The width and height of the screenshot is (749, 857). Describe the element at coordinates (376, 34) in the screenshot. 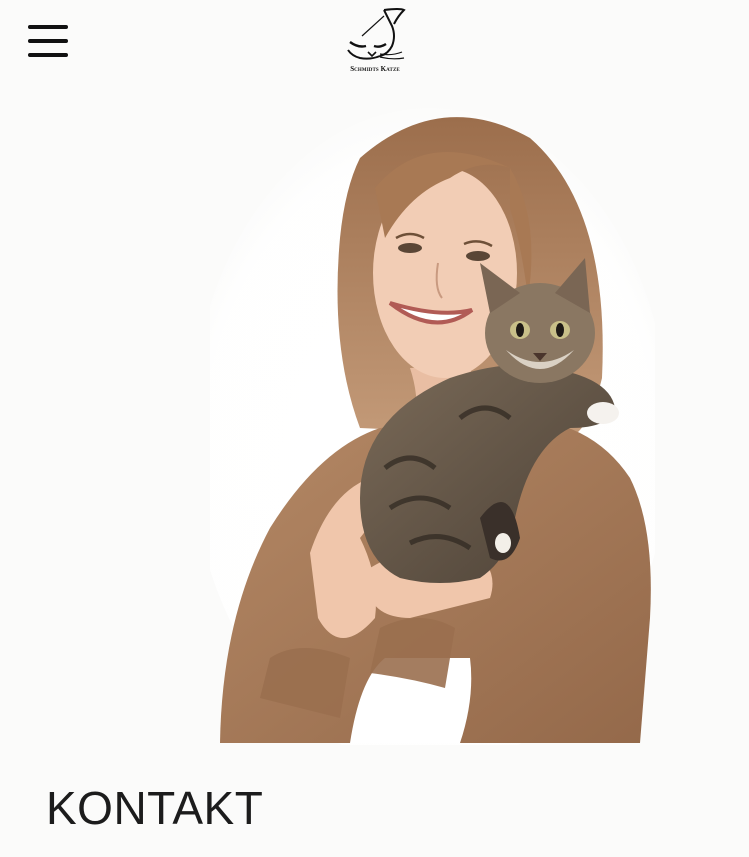

I see `cat-logo-icon` at that location.